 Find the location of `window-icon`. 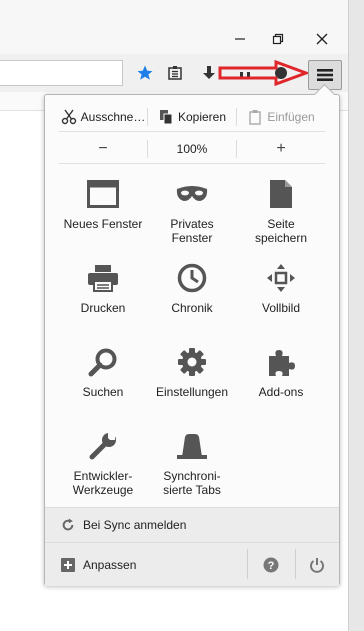

window-icon is located at coordinates (103, 194).